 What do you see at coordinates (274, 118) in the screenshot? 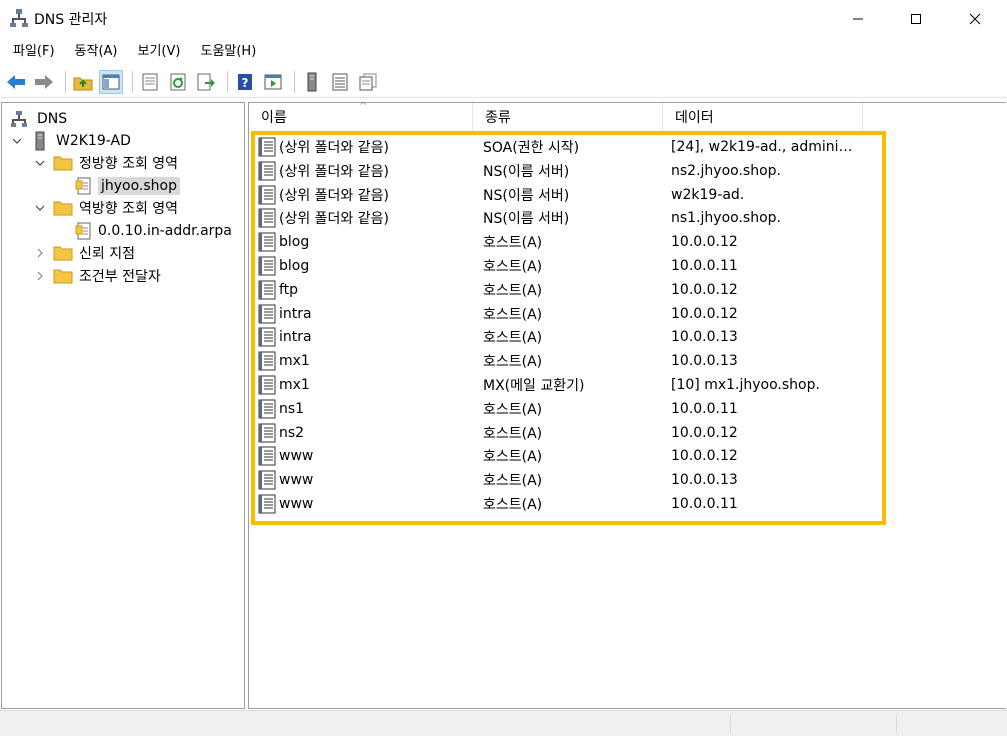
I see `column-label-name: 이름` at bounding box center [274, 118].